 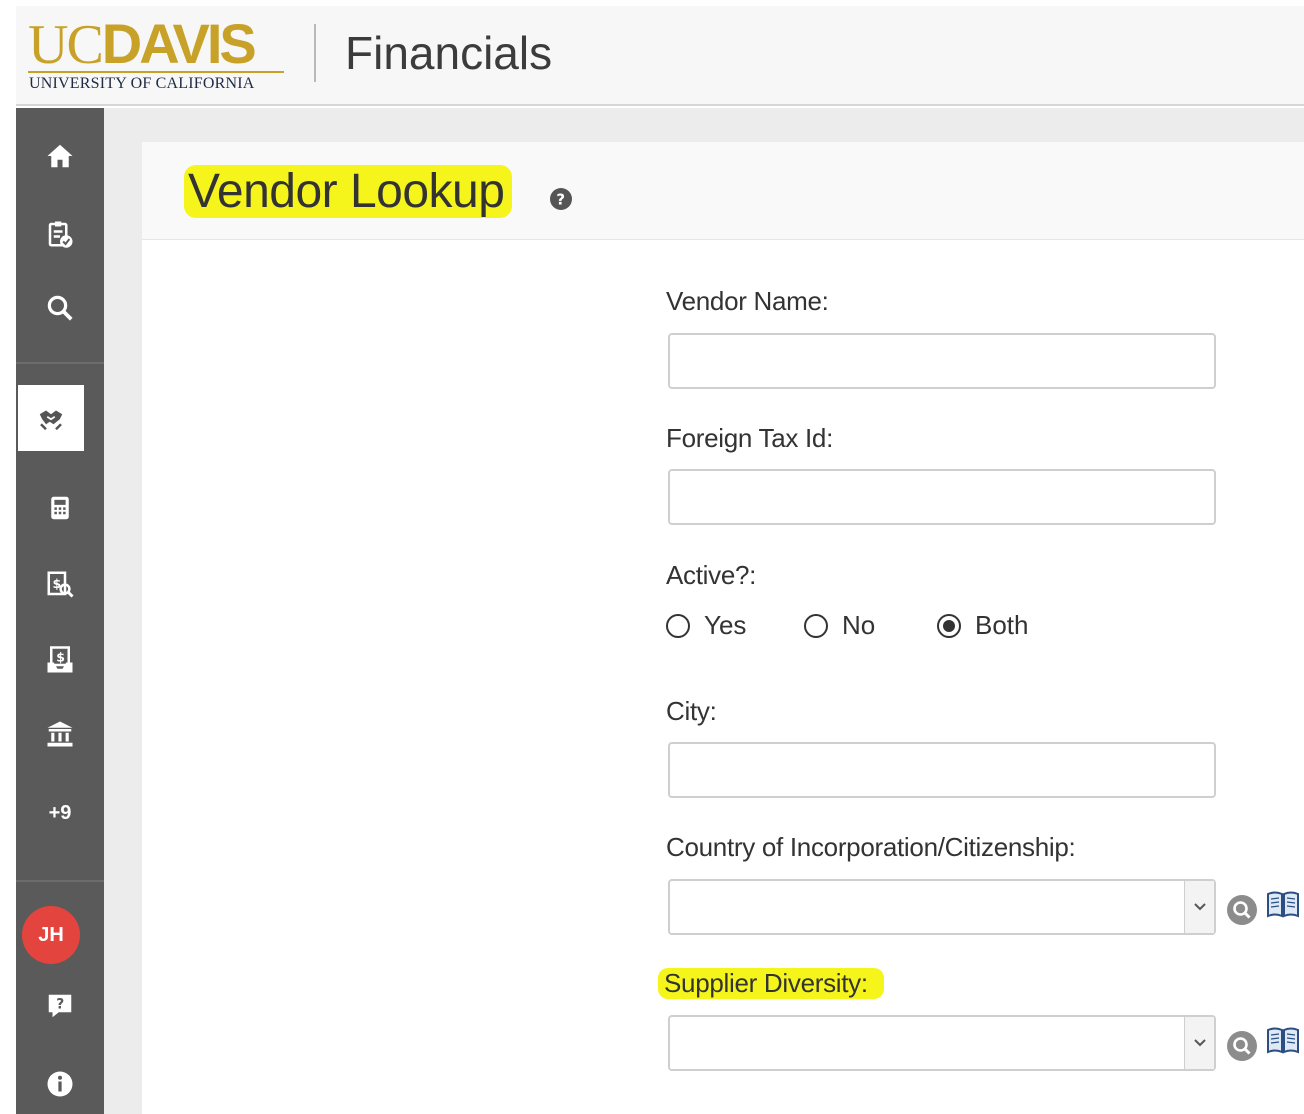 I want to click on vendor-name-input, so click(x=942, y=361).